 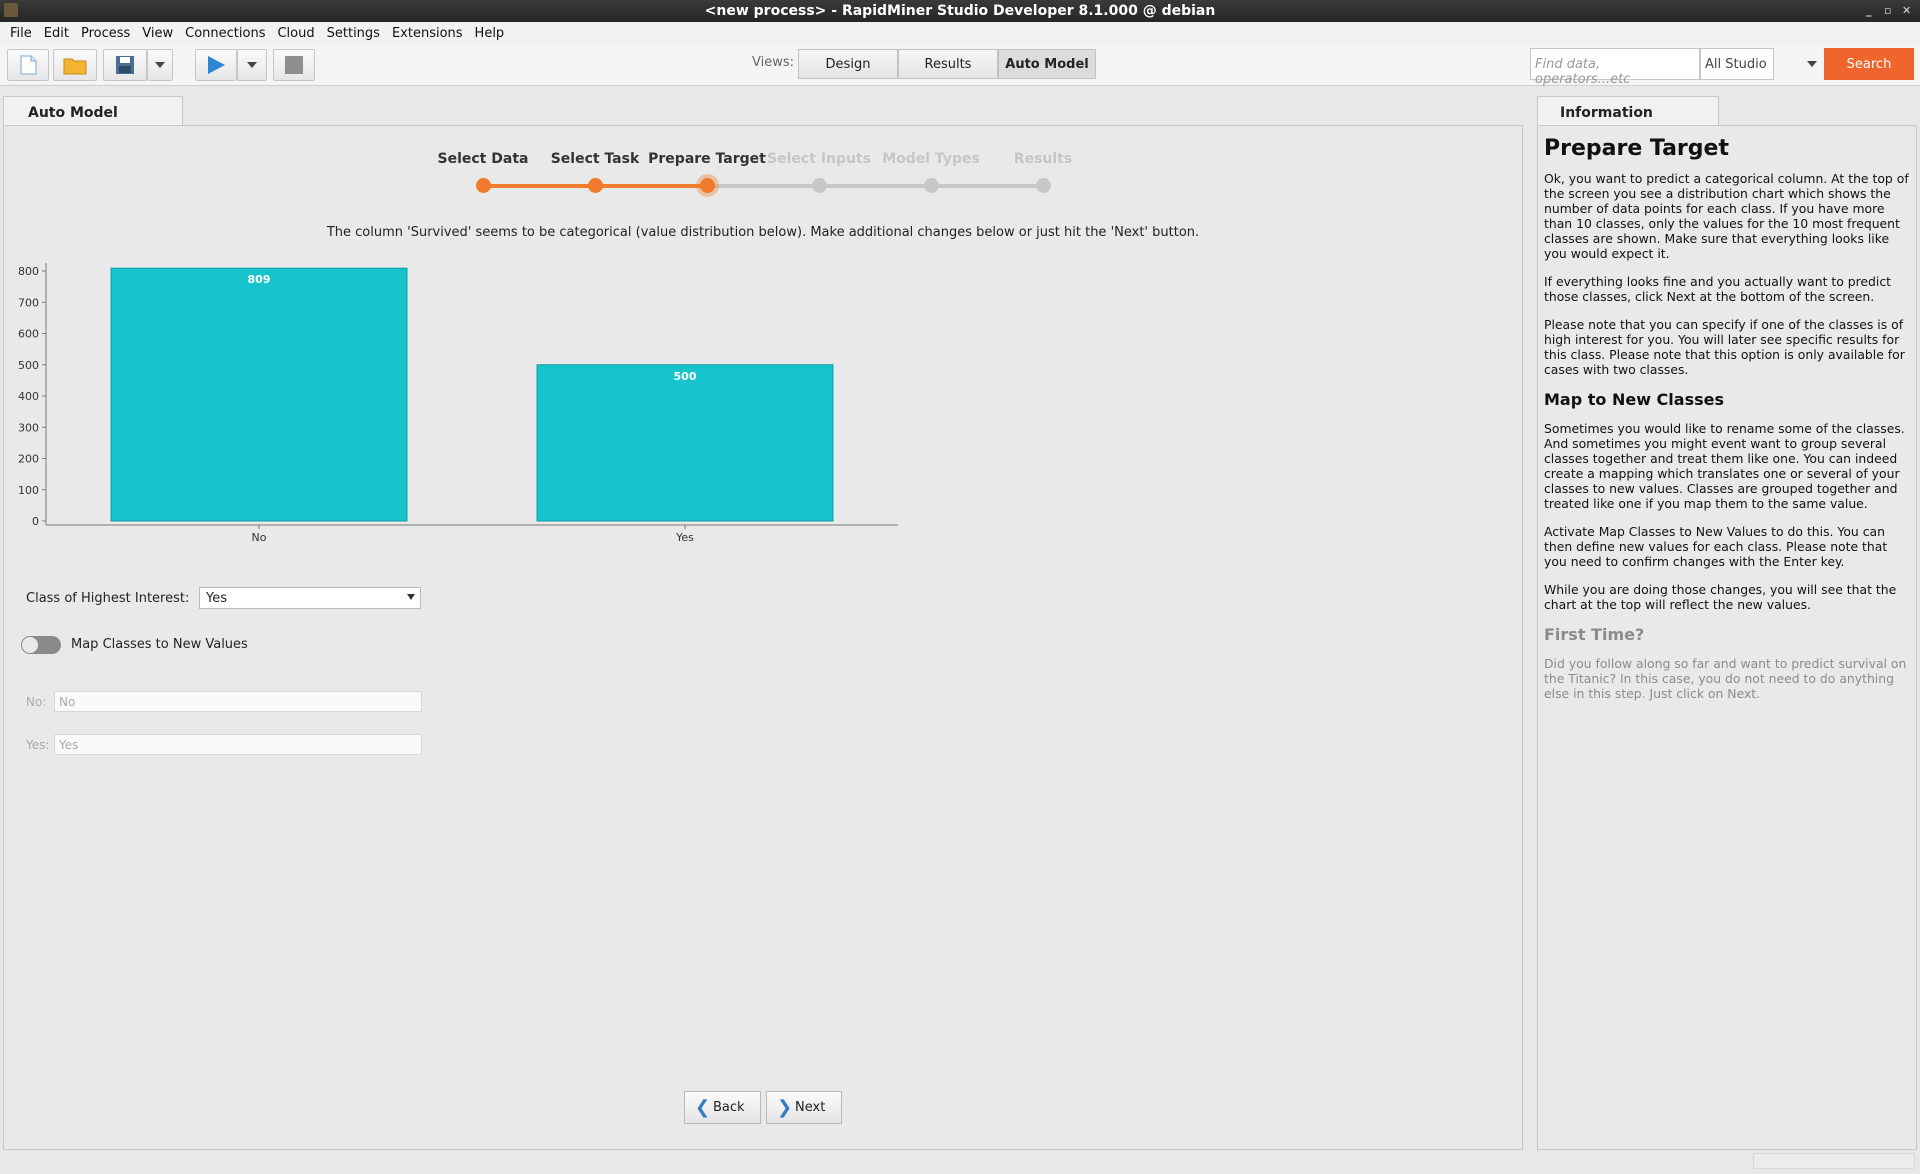 I want to click on chevron-right-icon: ❯, so click(x=785, y=1107).